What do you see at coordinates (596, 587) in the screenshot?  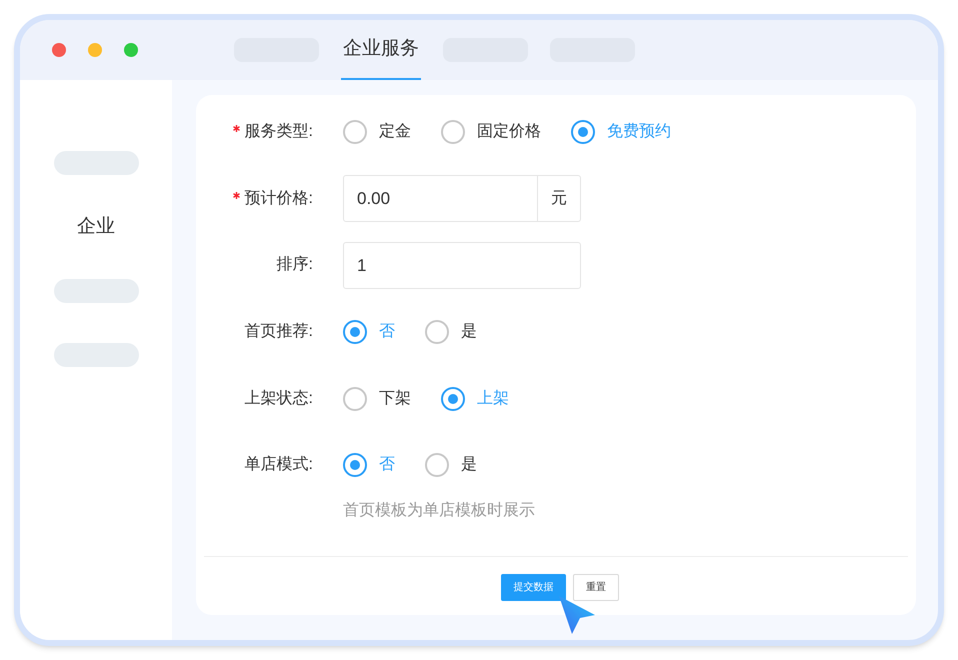 I see `reset-button: 重置` at bounding box center [596, 587].